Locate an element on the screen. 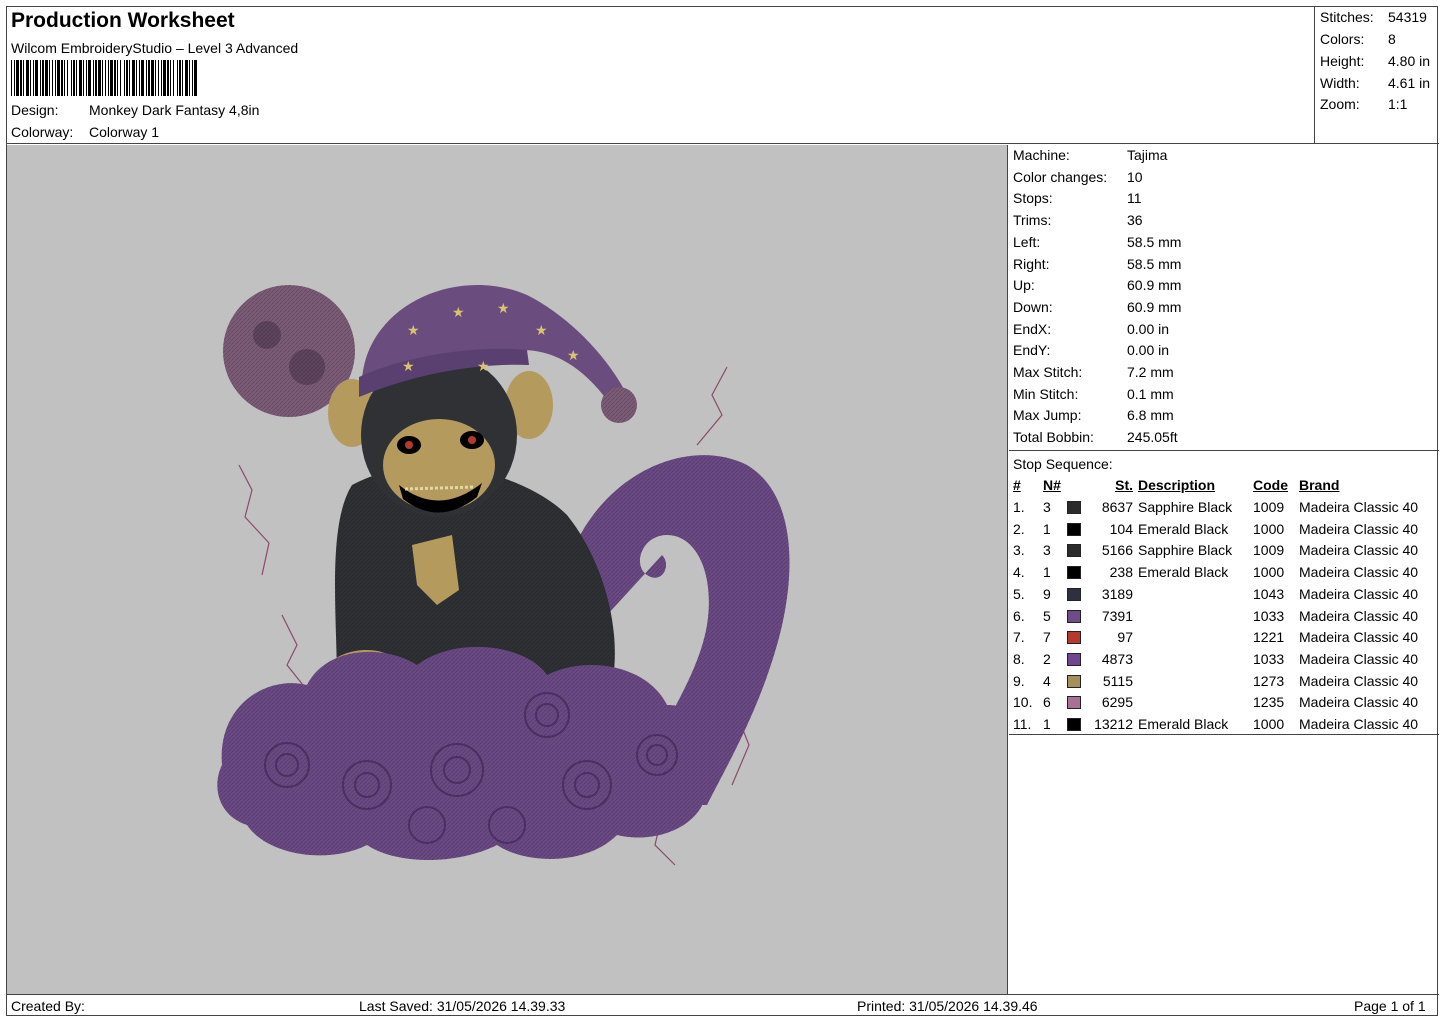 The height and width of the screenshot is (1021, 1445). stop-row-index: 8. is located at coordinates (1019, 658).